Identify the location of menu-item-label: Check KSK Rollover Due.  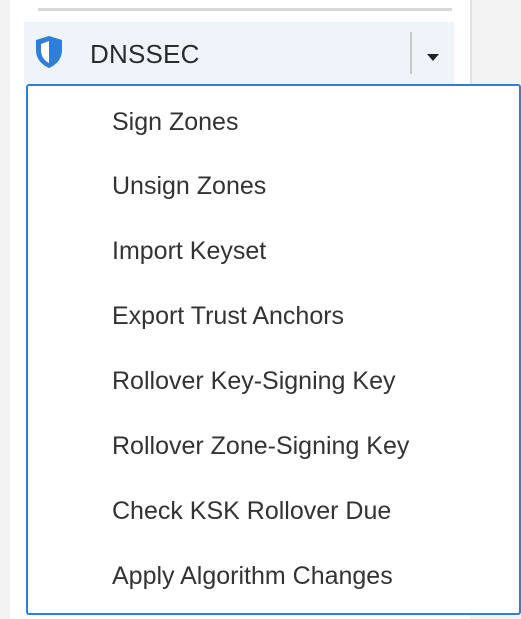
(252, 510).